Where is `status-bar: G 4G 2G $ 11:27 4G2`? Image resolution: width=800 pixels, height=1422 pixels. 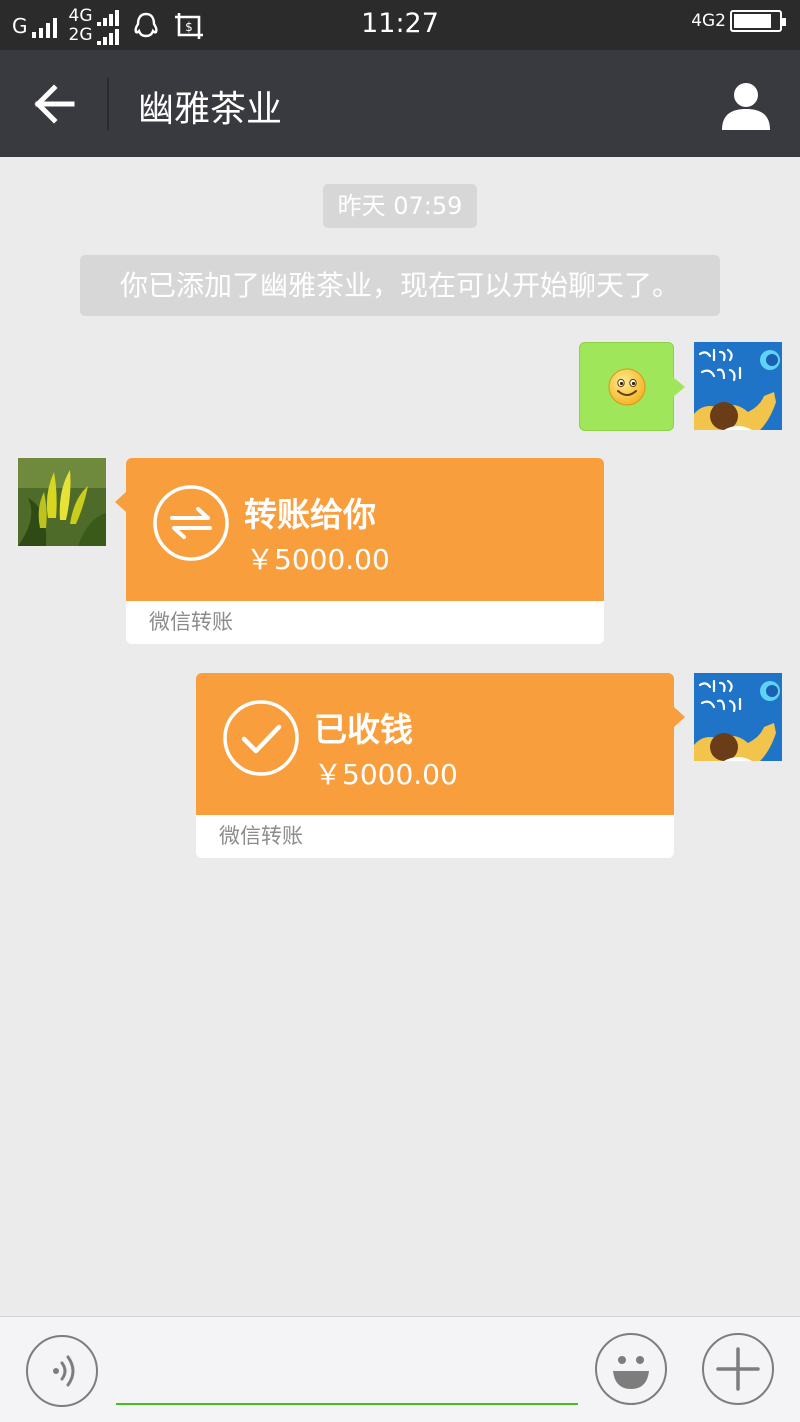 status-bar: G 4G 2G $ 11:27 4G2 is located at coordinates (400, 25).